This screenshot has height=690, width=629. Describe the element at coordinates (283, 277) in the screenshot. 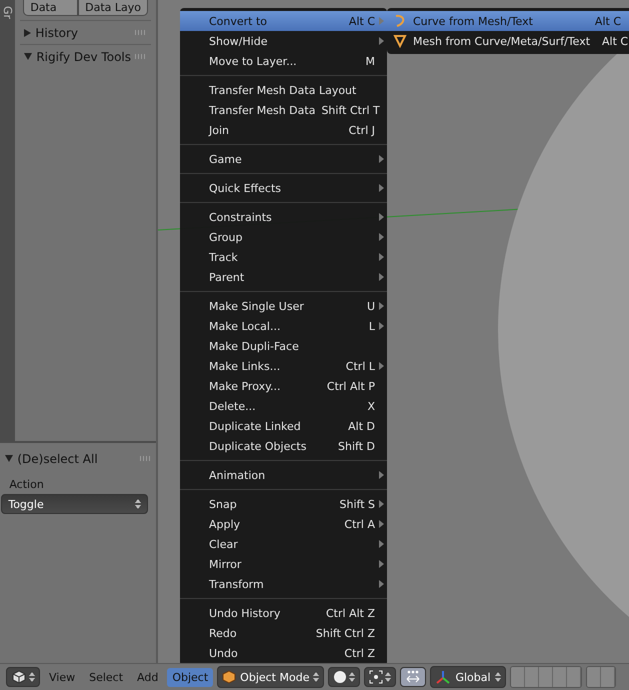

I see `menu-item: Parent` at that location.